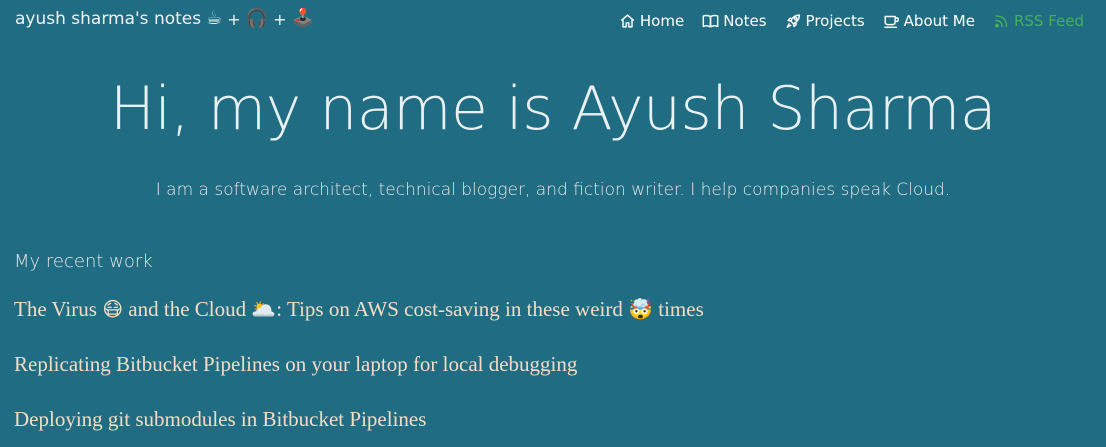 The height and width of the screenshot is (447, 1106). I want to click on nav-about-me: About Me, so click(928, 21).